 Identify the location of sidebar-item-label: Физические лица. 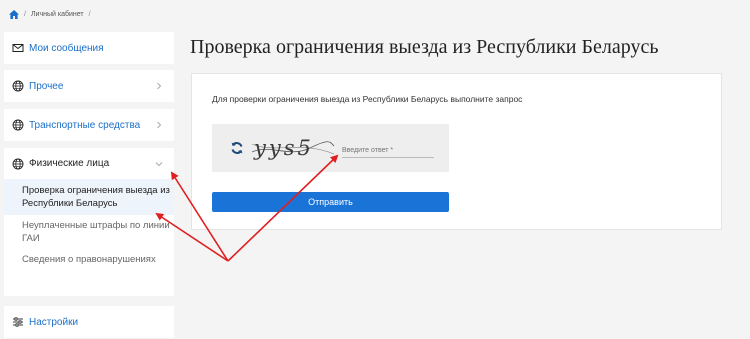
(69, 163).